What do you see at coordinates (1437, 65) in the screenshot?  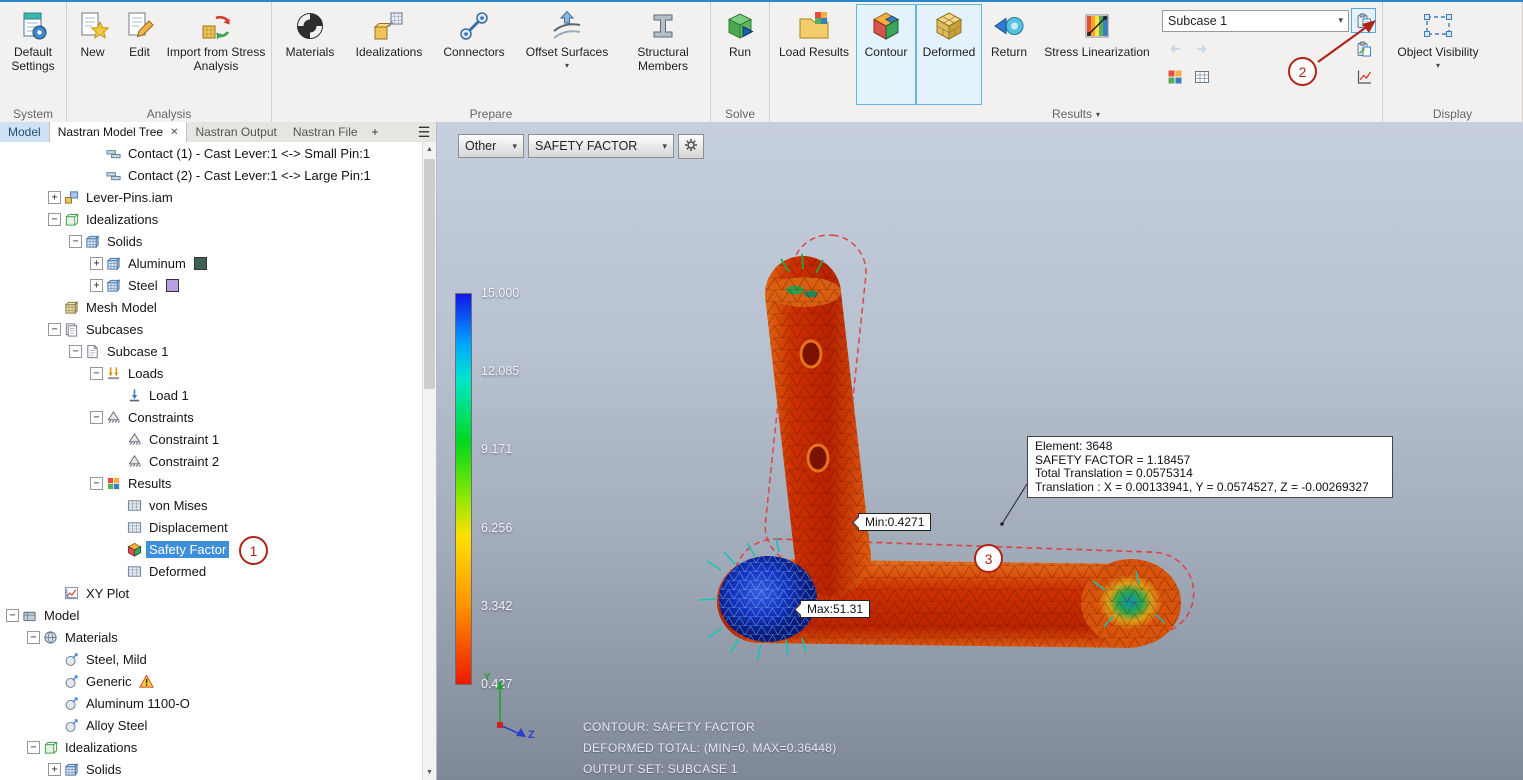 I see `chevron-down-icon: ▾` at bounding box center [1437, 65].